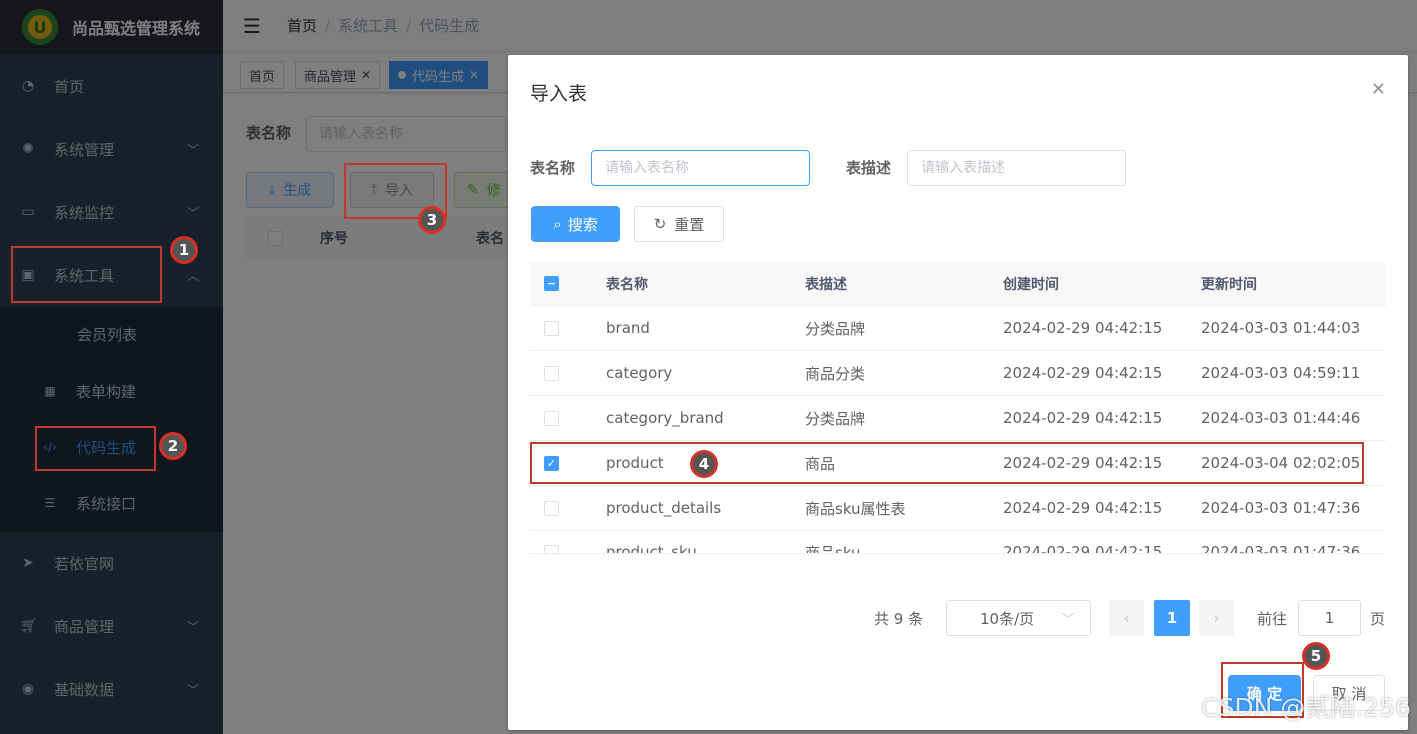 The width and height of the screenshot is (1417, 734). Describe the element at coordinates (1172, 618) in the screenshot. I see `page-1-button: 1` at that location.